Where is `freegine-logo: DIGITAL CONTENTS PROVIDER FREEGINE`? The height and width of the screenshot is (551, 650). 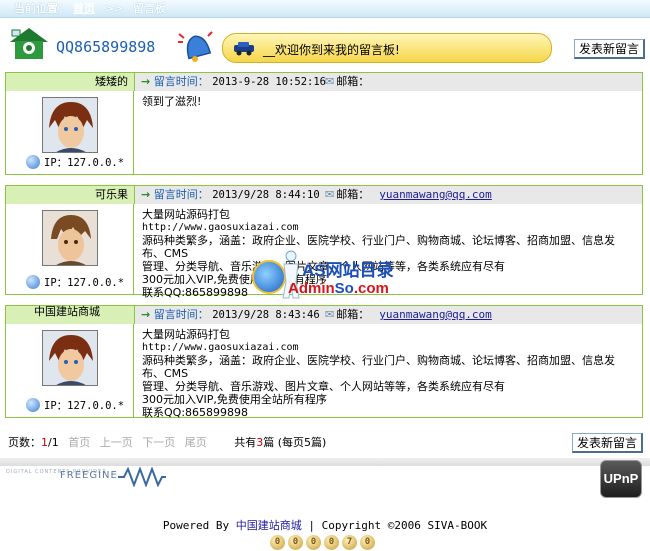 freegine-logo: DIGITAL CONTENTS PROVIDER FREEGINE is located at coordinates (86, 478).